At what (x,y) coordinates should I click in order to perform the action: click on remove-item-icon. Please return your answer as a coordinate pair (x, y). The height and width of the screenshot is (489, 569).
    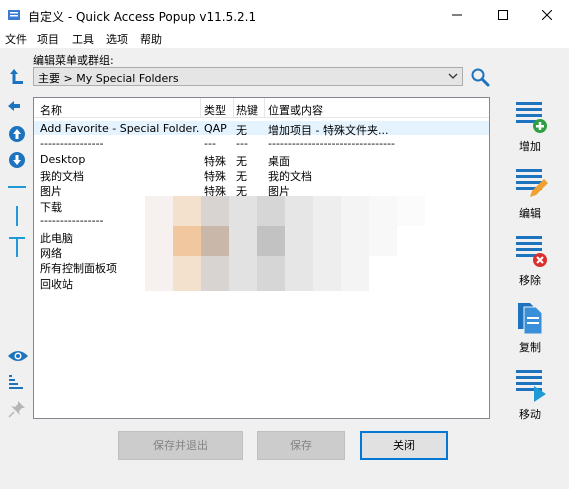
    Looking at the image, I should click on (531, 251).